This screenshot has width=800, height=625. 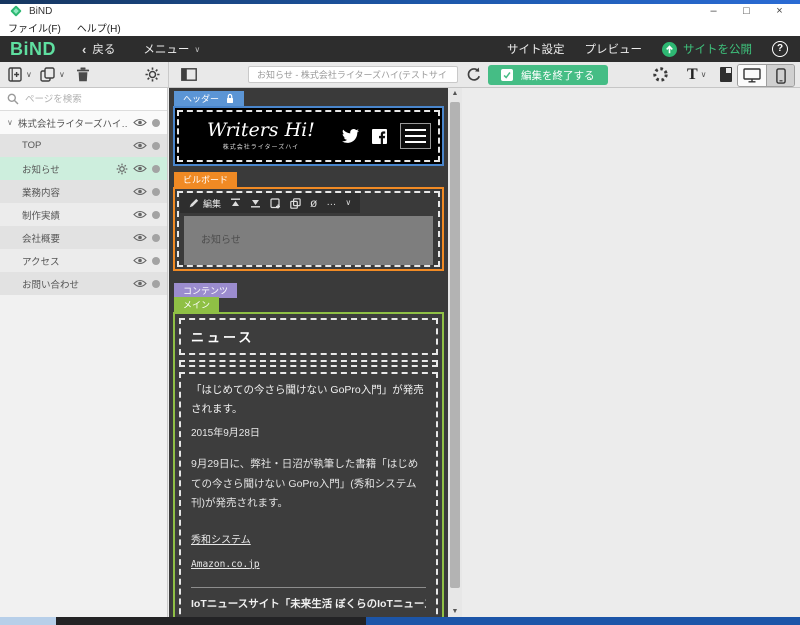 I want to click on sidebar-panel-icon, so click(x=189, y=74).